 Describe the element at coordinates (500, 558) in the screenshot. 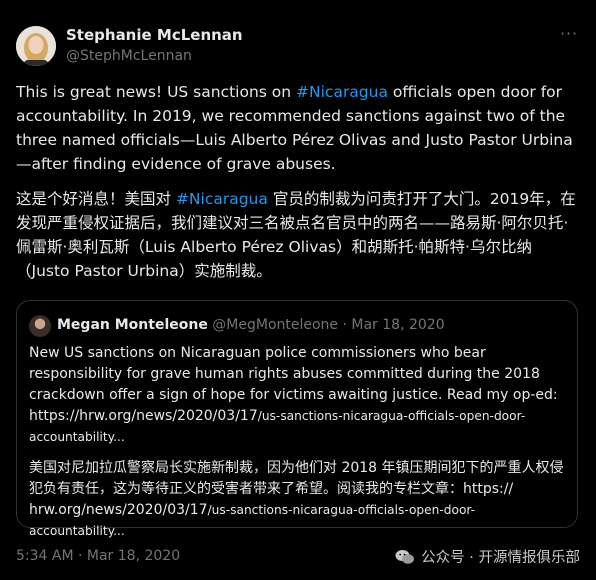

I see `watermark-text: 公众号 · 开源情报俱乐部` at that location.